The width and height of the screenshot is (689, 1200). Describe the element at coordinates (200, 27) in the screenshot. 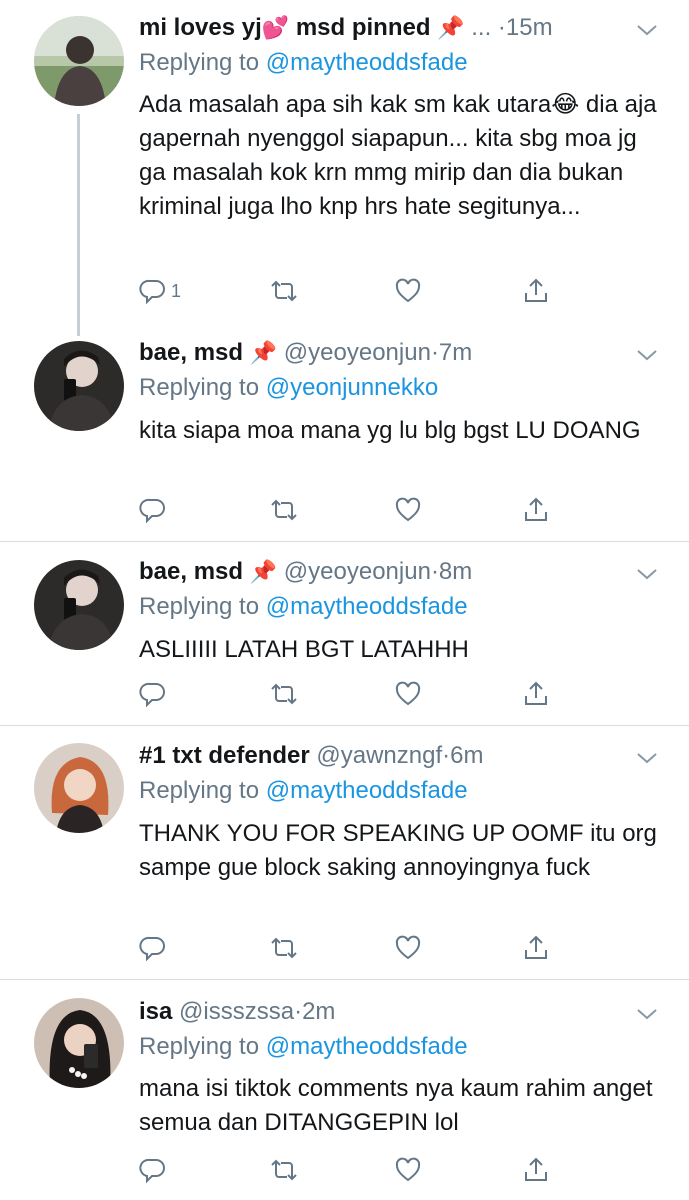

I see `display-name: mi loves yj` at that location.